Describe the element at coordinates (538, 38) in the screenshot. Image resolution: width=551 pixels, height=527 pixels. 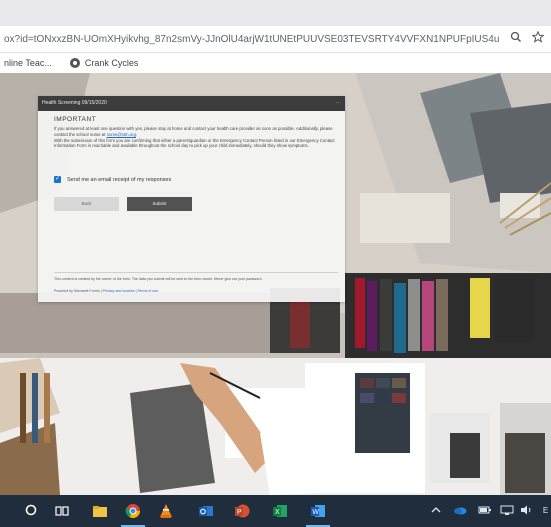
I see `star-icon` at that location.